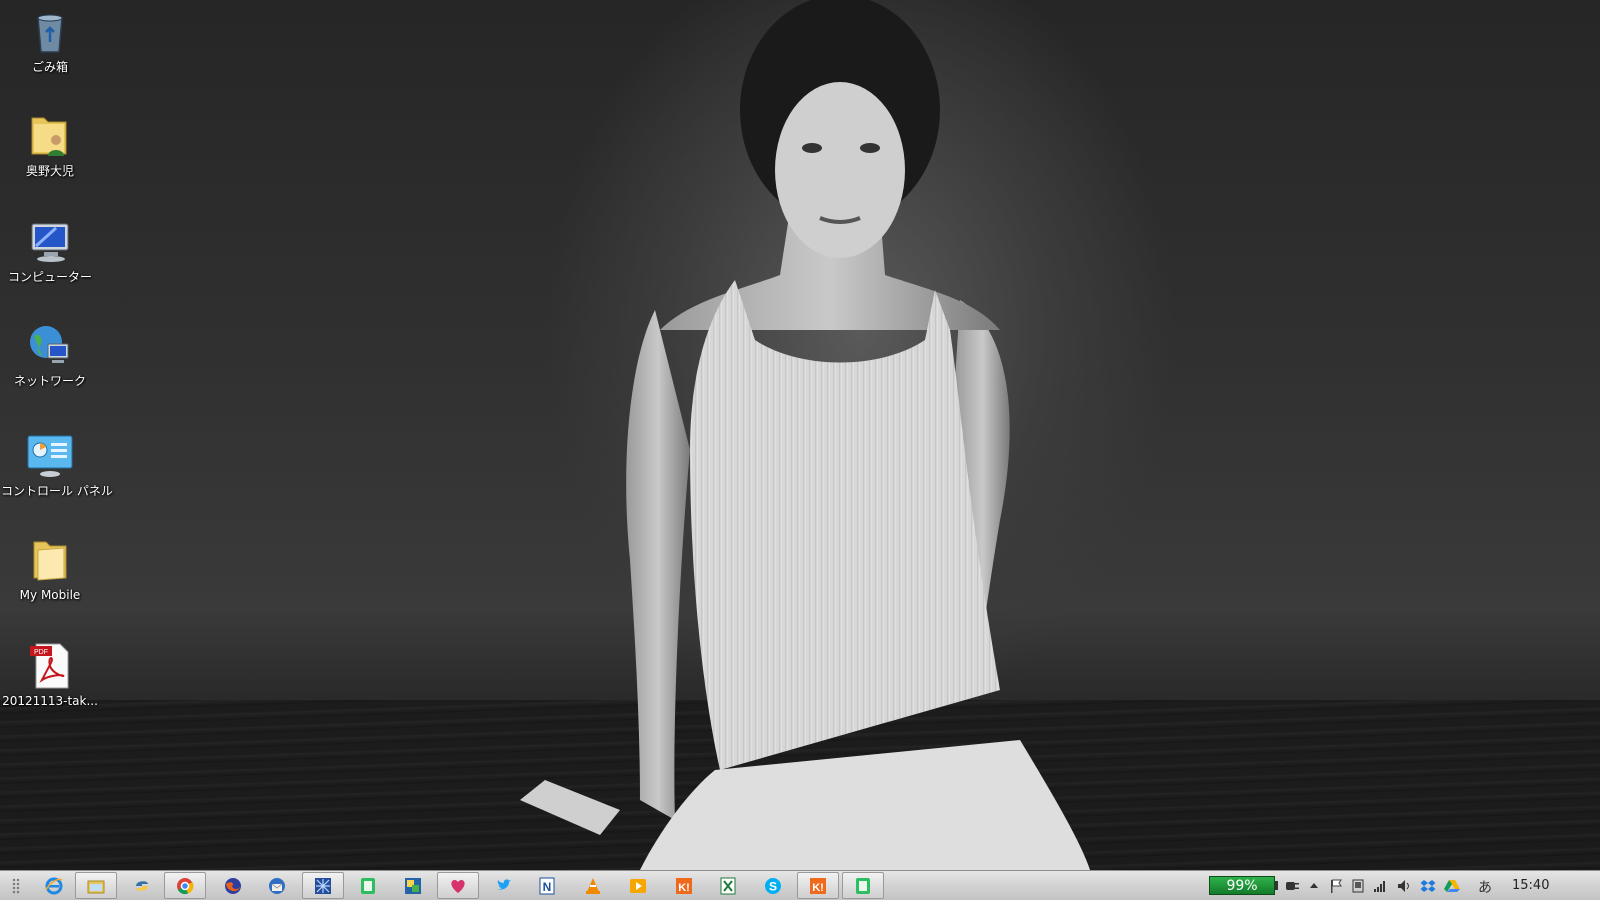 The image size is (1600, 900). Describe the element at coordinates (49, 381) in the screenshot. I see `desktop-icon-label: ネットワーク` at that location.